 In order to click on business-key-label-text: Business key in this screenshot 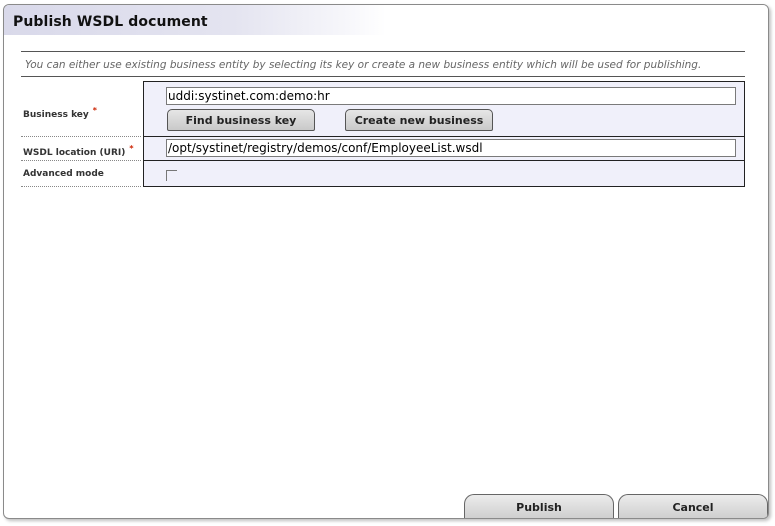, I will do `click(56, 115)`.